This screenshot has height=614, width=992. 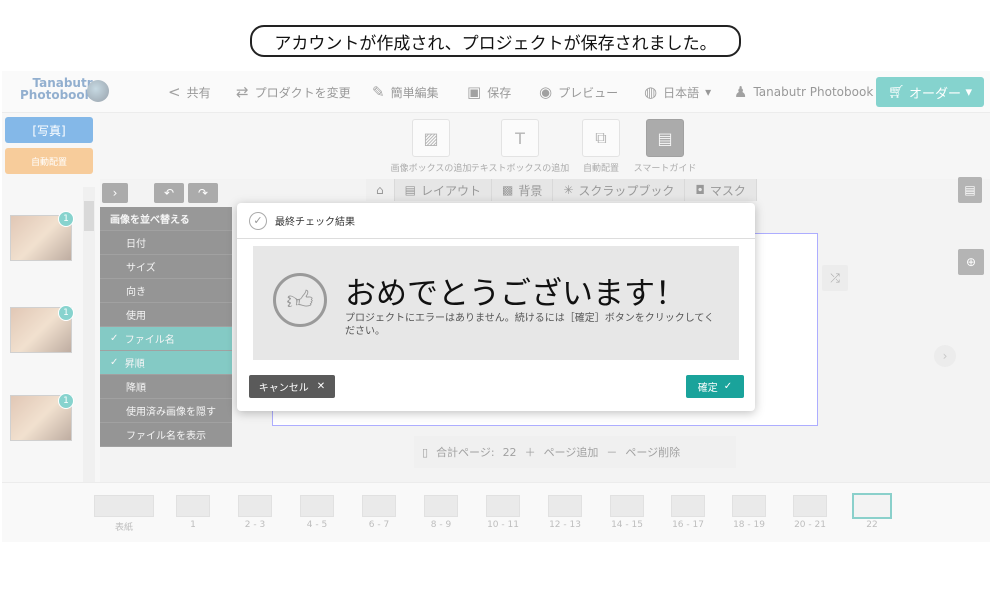 What do you see at coordinates (300, 300) in the screenshot?
I see `thumbs-up-icon: 👍︎` at bounding box center [300, 300].